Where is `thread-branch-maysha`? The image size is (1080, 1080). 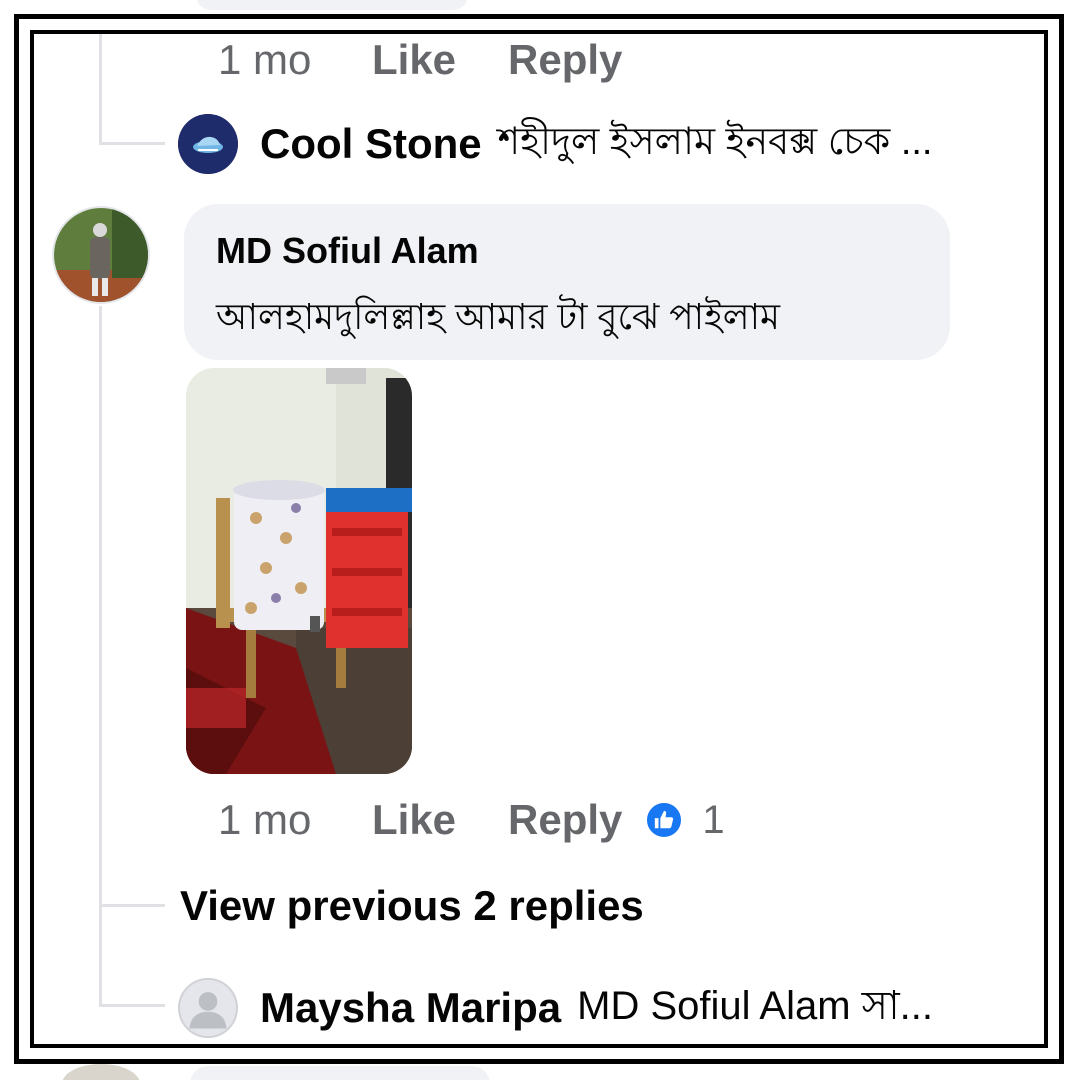
thread-branch-maysha is located at coordinates (132, 1005).